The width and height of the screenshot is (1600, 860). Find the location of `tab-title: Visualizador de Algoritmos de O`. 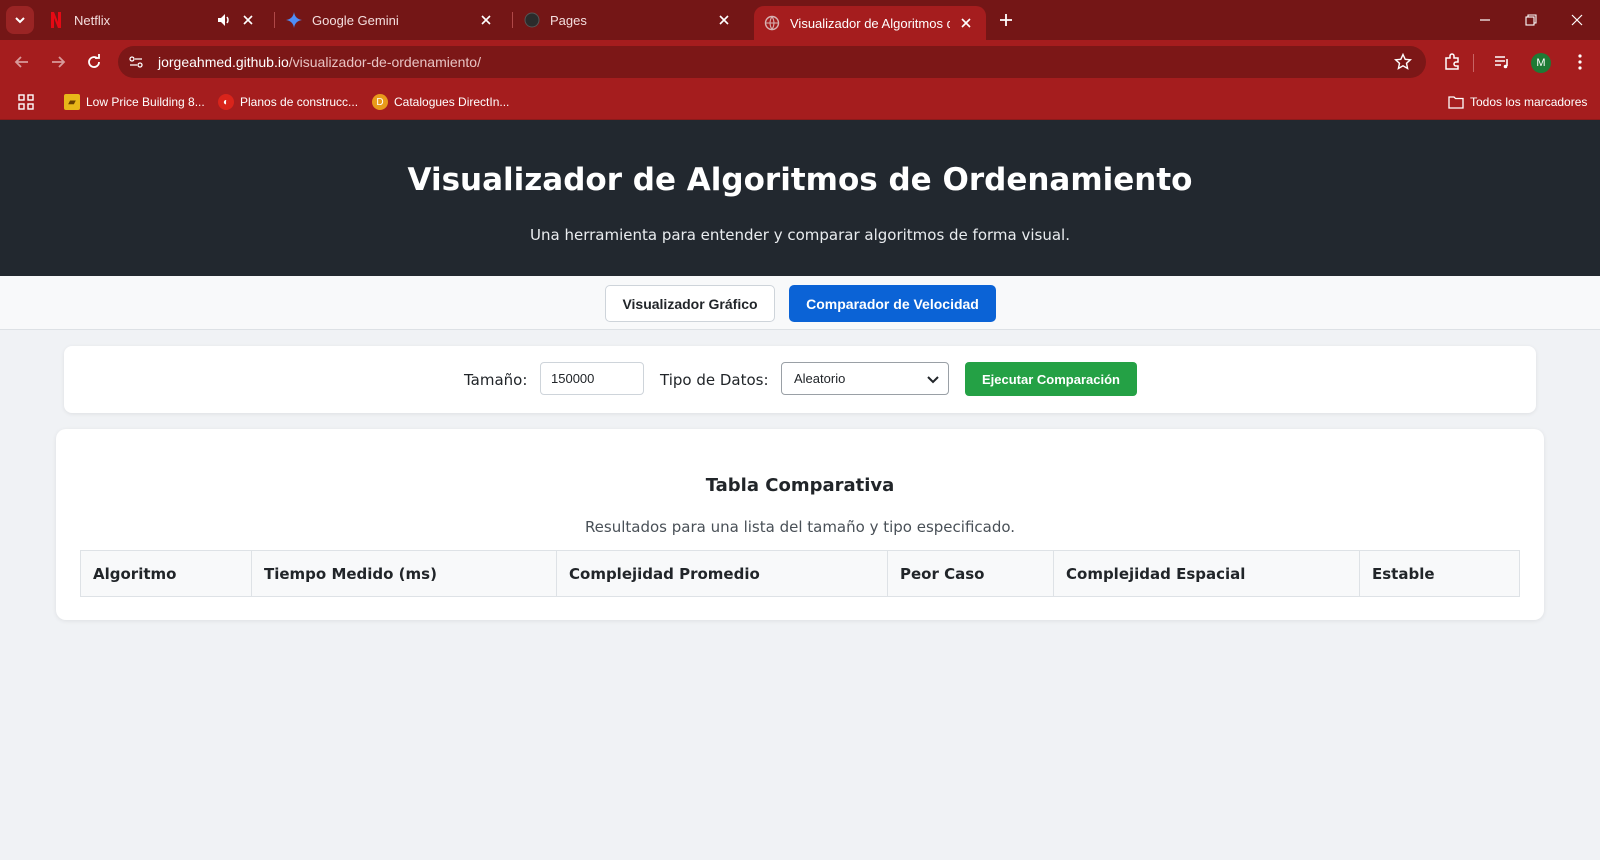

tab-title: Visualizador de Algoritmos de O is located at coordinates (870, 23).